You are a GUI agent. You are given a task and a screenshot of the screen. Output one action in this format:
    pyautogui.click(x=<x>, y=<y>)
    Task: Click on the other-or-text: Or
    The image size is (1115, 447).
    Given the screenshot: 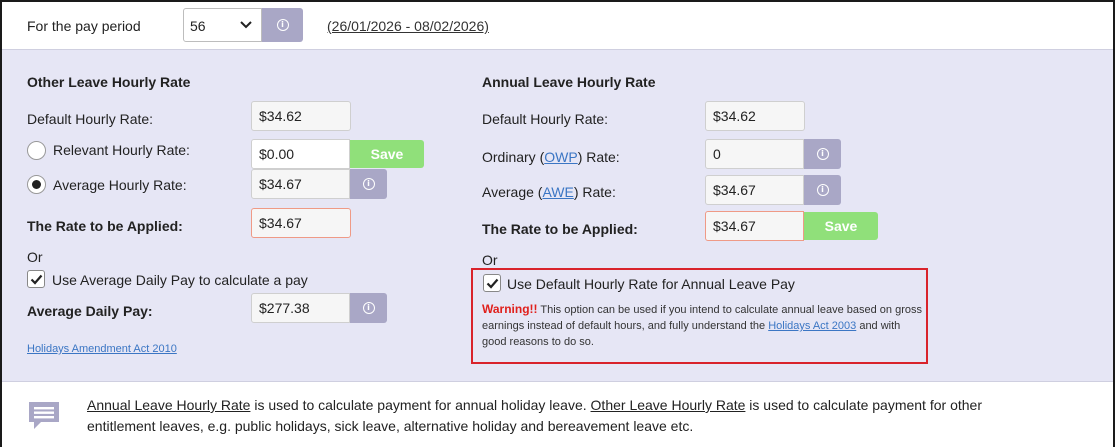 What is the action you would take?
    pyautogui.click(x=35, y=257)
    